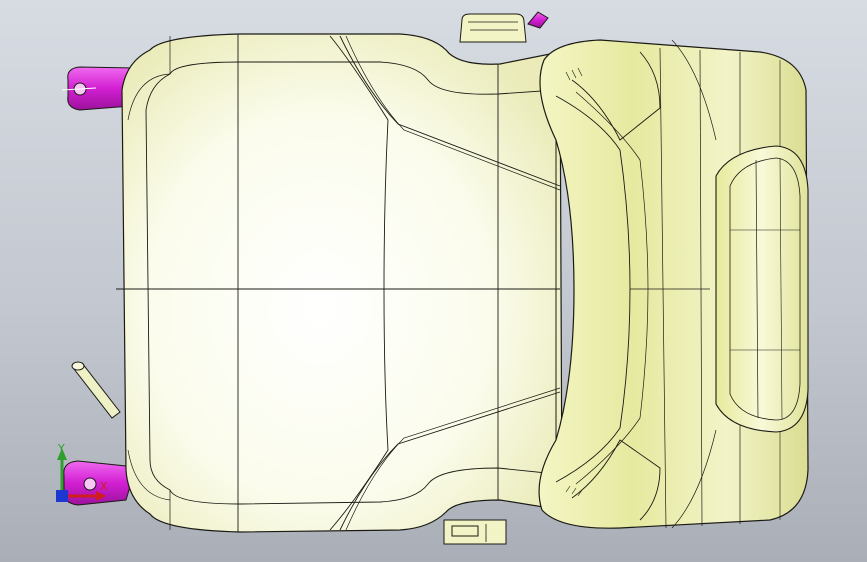 Image resolution: width=867 pixels, height=562 pixels. Describe the element at coordinates (493, 28) in the screenshot. I see `top-latch-clip` at that location.